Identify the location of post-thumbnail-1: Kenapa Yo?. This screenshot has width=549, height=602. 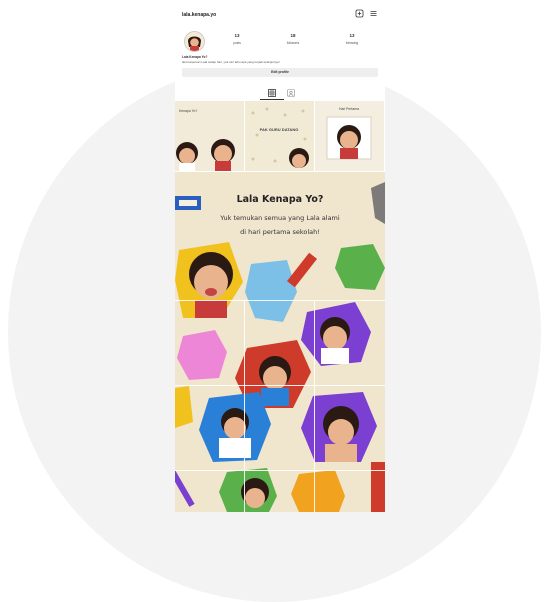
(209, 136).